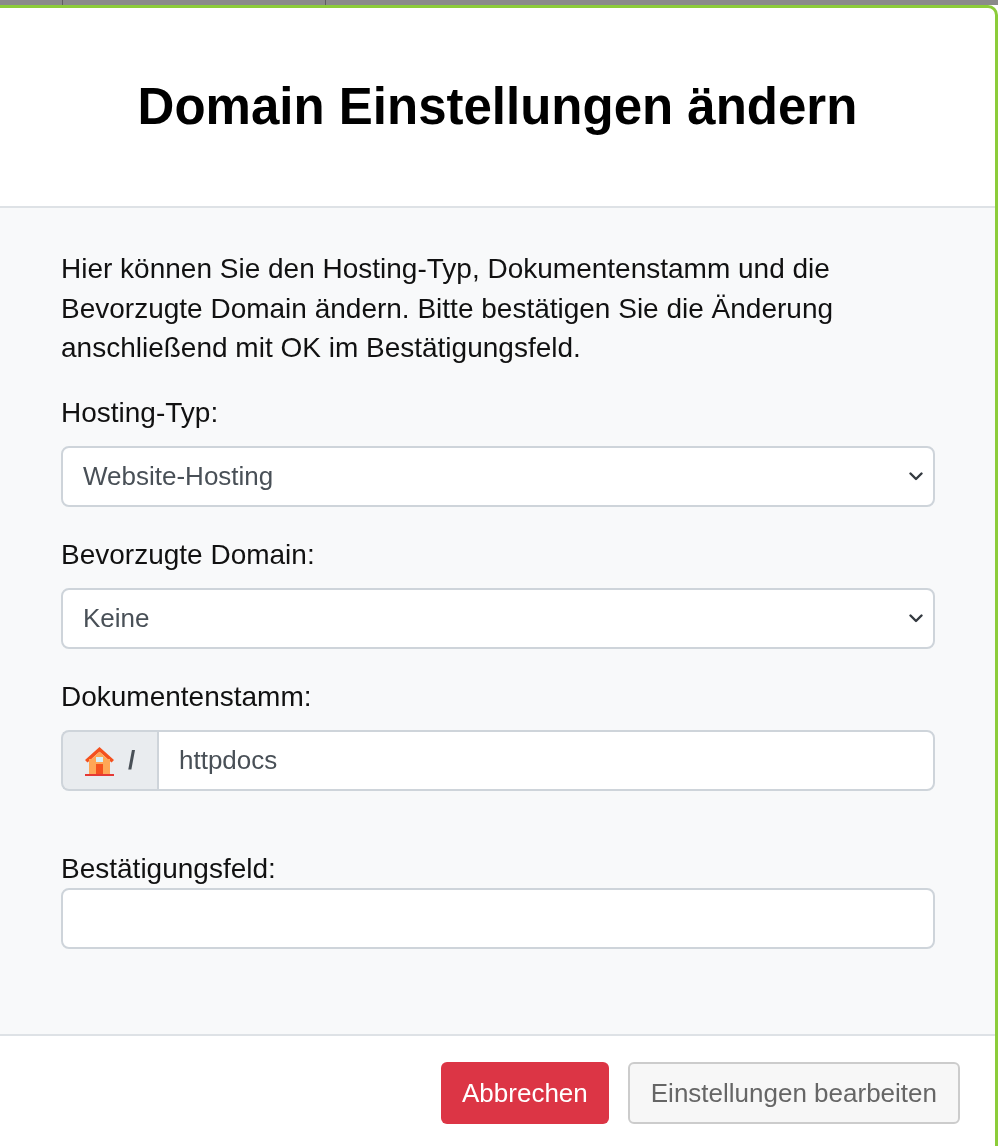 Image resolution: width=998 pixels, height=1146 pixels. What do you see at coordinates (187, 696) in the screenshot?
I see `field-label: Dokumentenstamm:` at bounding box center [187, 696].